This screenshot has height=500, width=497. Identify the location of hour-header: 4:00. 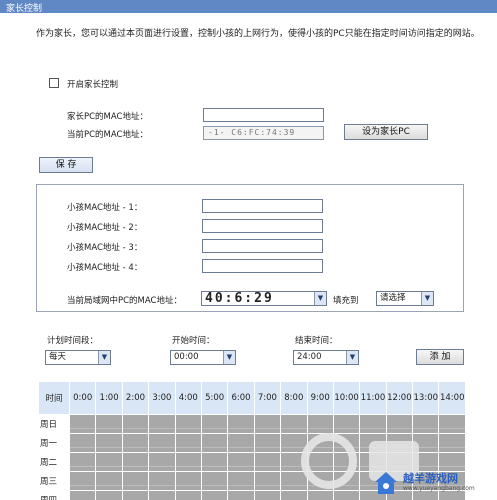
(188, 398).